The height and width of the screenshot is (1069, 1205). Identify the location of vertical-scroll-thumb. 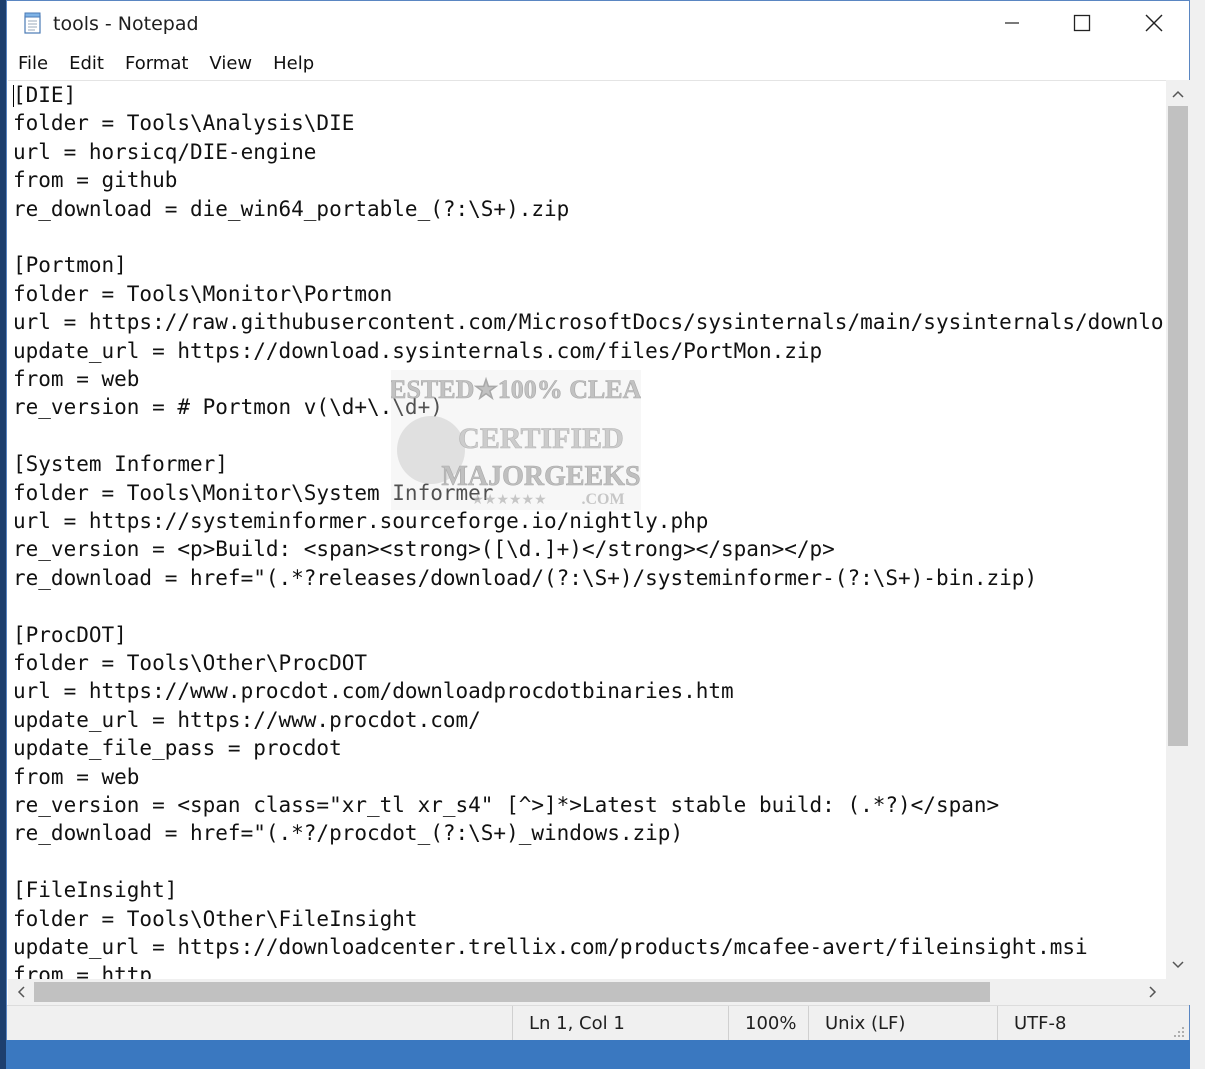
(1178, 426).